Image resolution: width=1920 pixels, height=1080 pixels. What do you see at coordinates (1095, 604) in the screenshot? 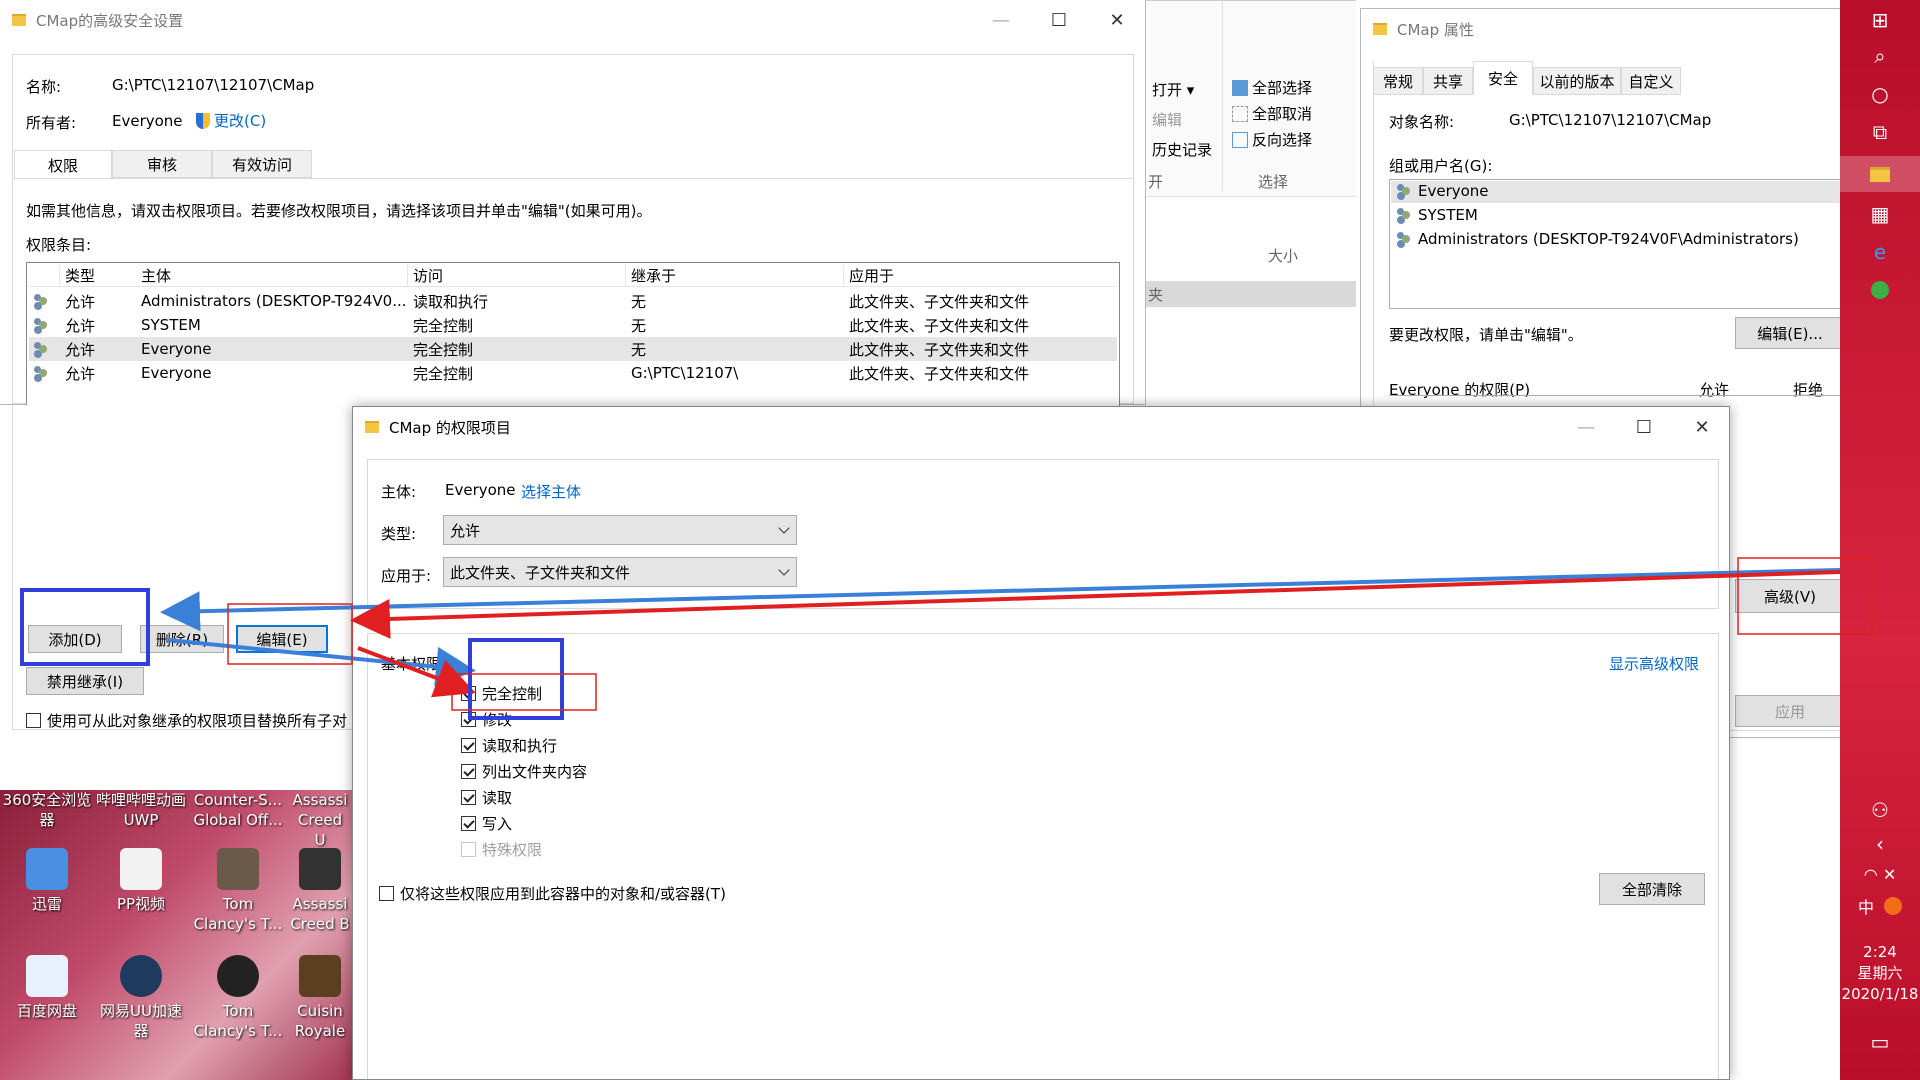
I see `red-arrow-edit` at bounding box center [1095, 604].